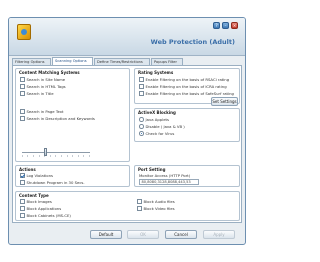 Image resolution: width=320 pixels, height=262 pixels. What do you see at coordinates (24, 32) in the screenshot?
I see `app-logo-icon` at bounding box center [24, 32].